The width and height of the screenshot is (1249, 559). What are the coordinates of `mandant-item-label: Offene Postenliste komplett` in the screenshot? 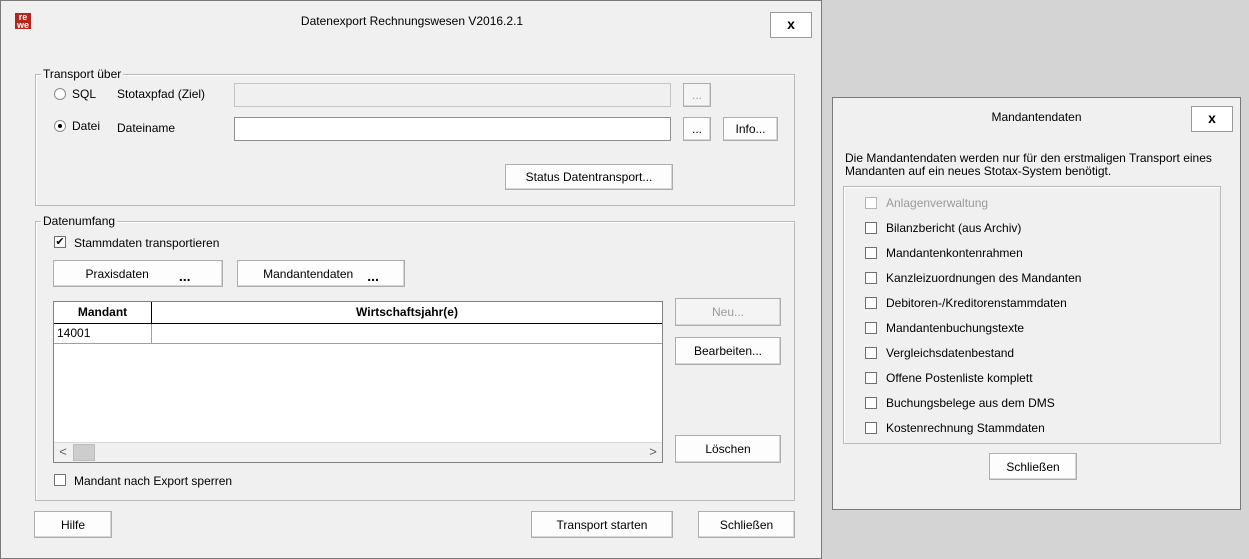 It's located at (959, 378).